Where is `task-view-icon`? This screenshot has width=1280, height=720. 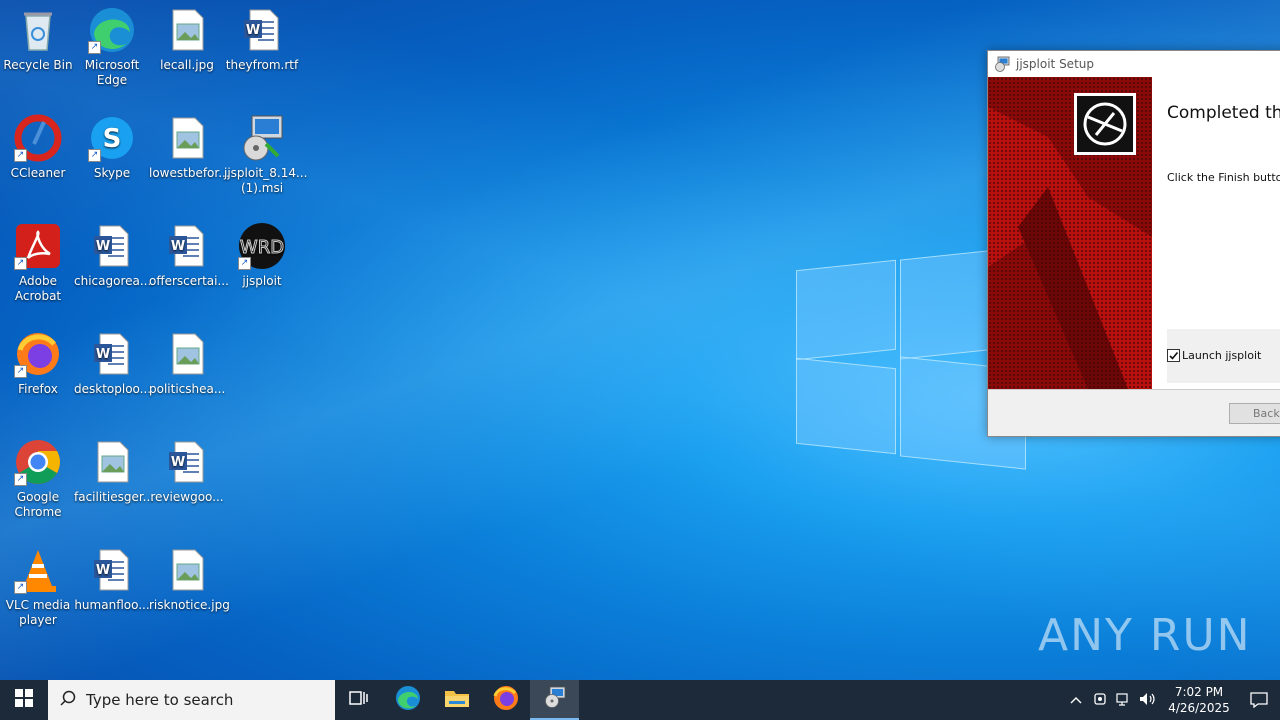 task-view-icon is located at coordinates (359, 700).